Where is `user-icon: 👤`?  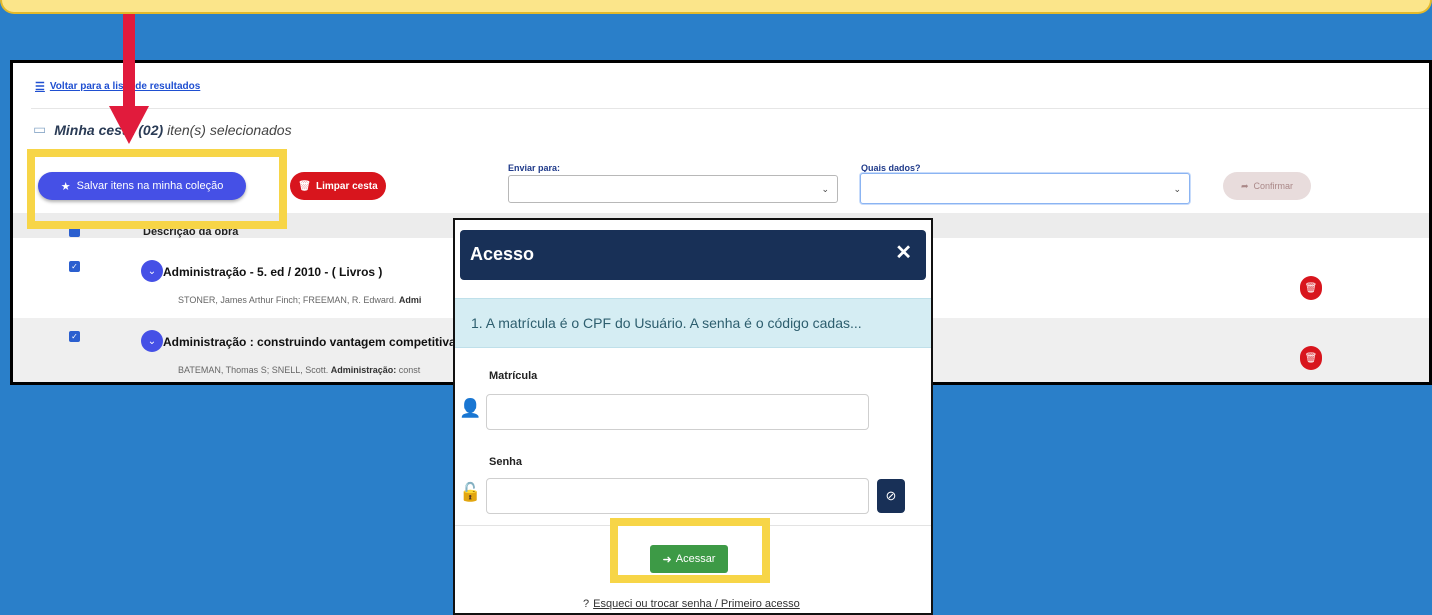
user-icon: 👤 is located at coordinates (470, 408).